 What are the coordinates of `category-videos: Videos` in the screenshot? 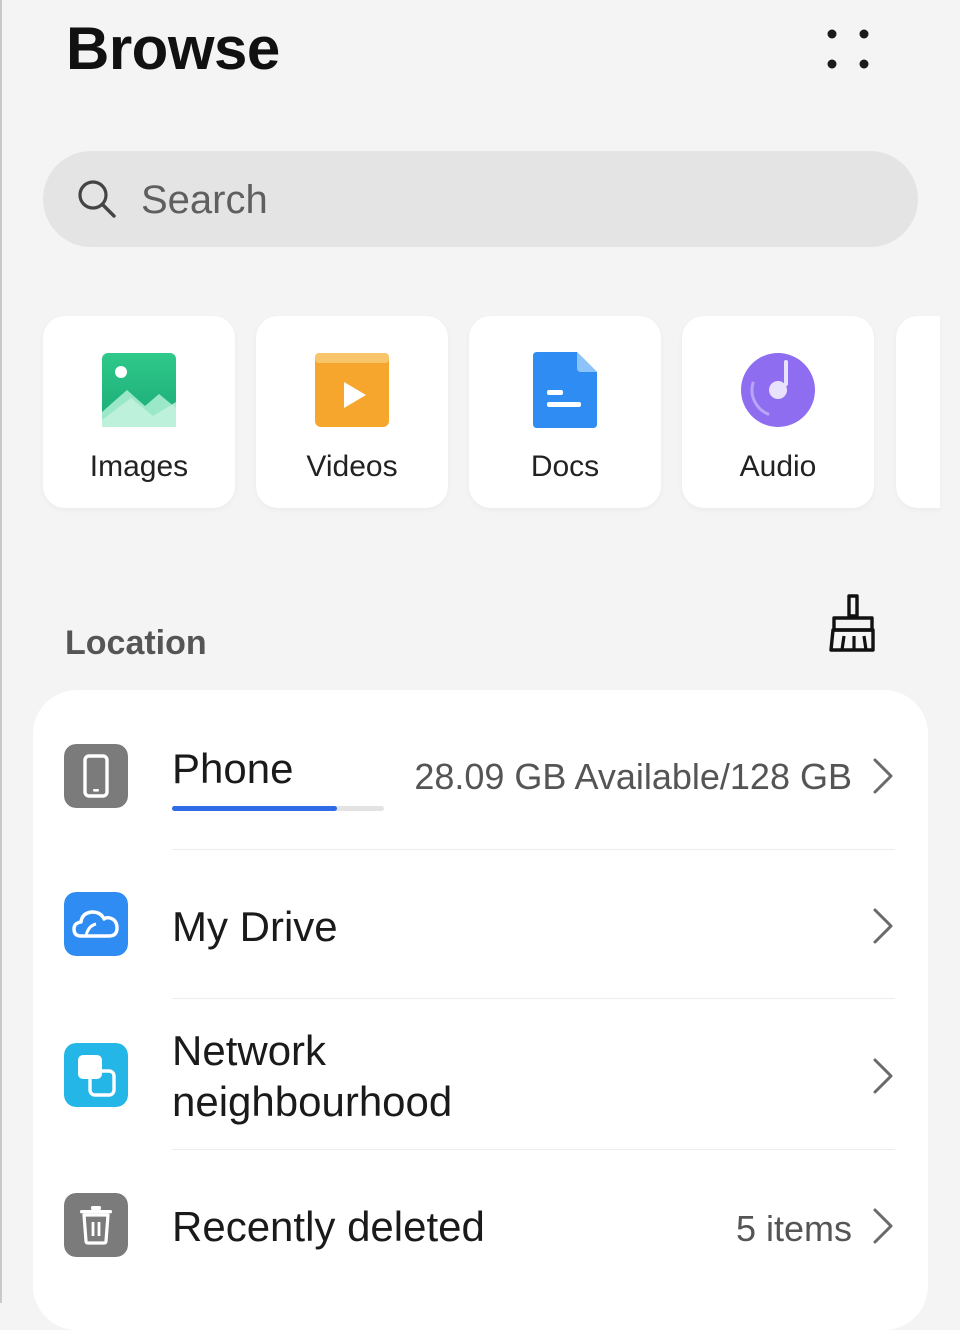 It's located at (352, 412).